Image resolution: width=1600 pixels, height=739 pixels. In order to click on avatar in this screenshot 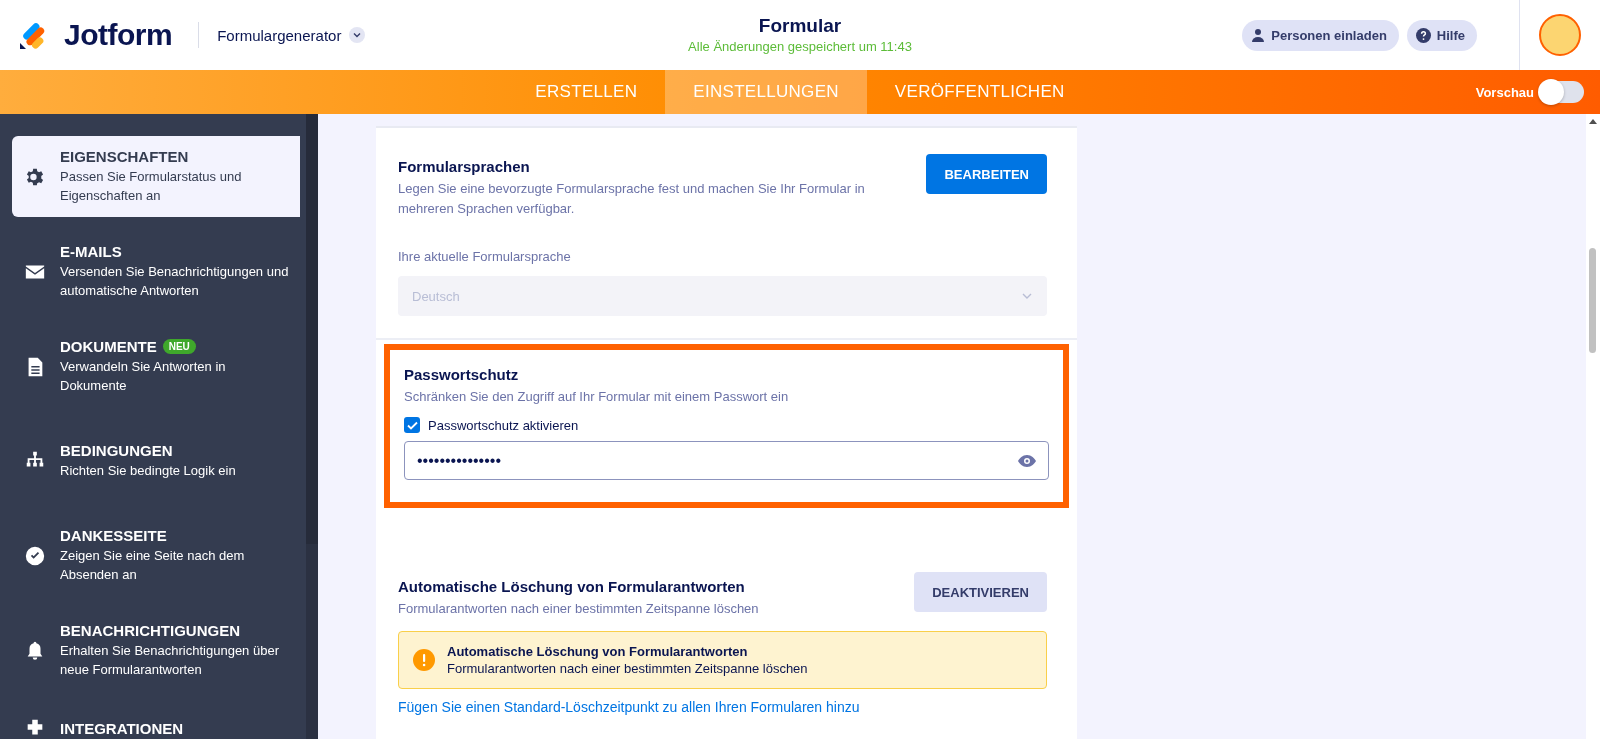, I will do `click(1560, 35)`.